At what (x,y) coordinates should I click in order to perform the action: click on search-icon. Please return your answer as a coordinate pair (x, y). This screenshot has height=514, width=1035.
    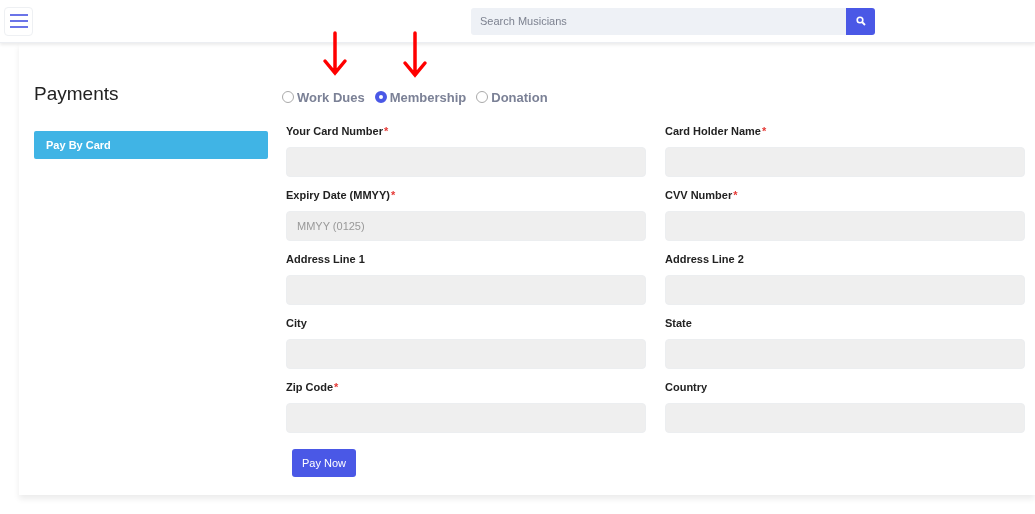
    Looking at the image, I should click on (860, 21).